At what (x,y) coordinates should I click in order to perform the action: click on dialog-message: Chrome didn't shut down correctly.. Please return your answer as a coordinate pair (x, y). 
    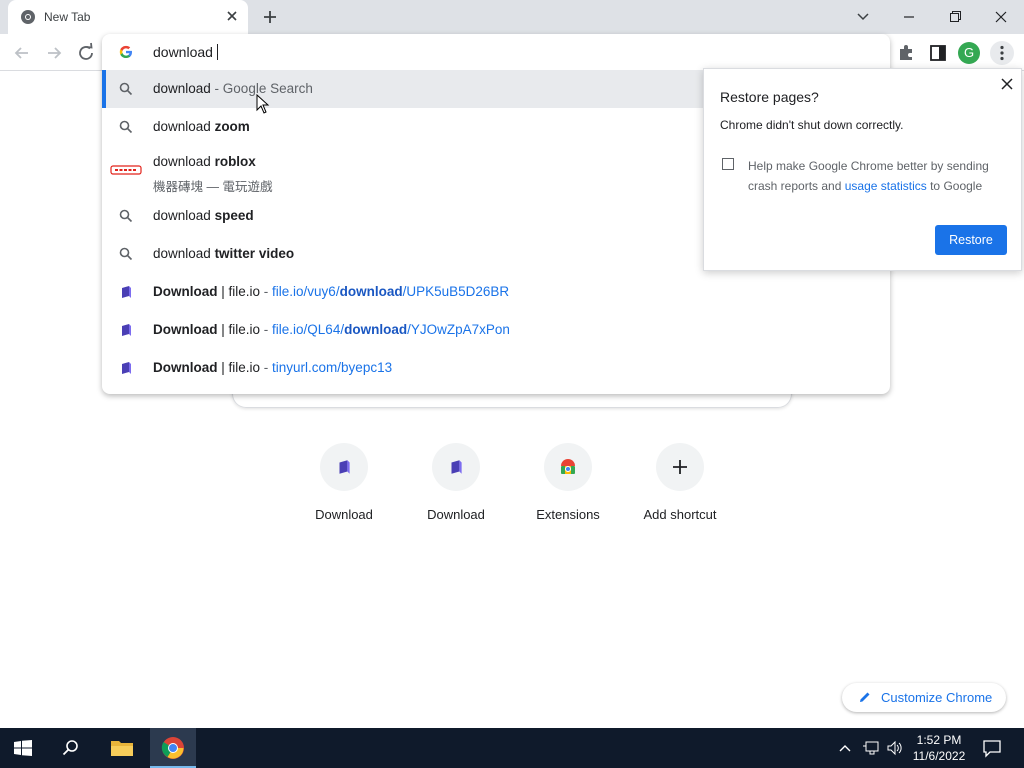
    Looking at the image, I should click on (812, 125).